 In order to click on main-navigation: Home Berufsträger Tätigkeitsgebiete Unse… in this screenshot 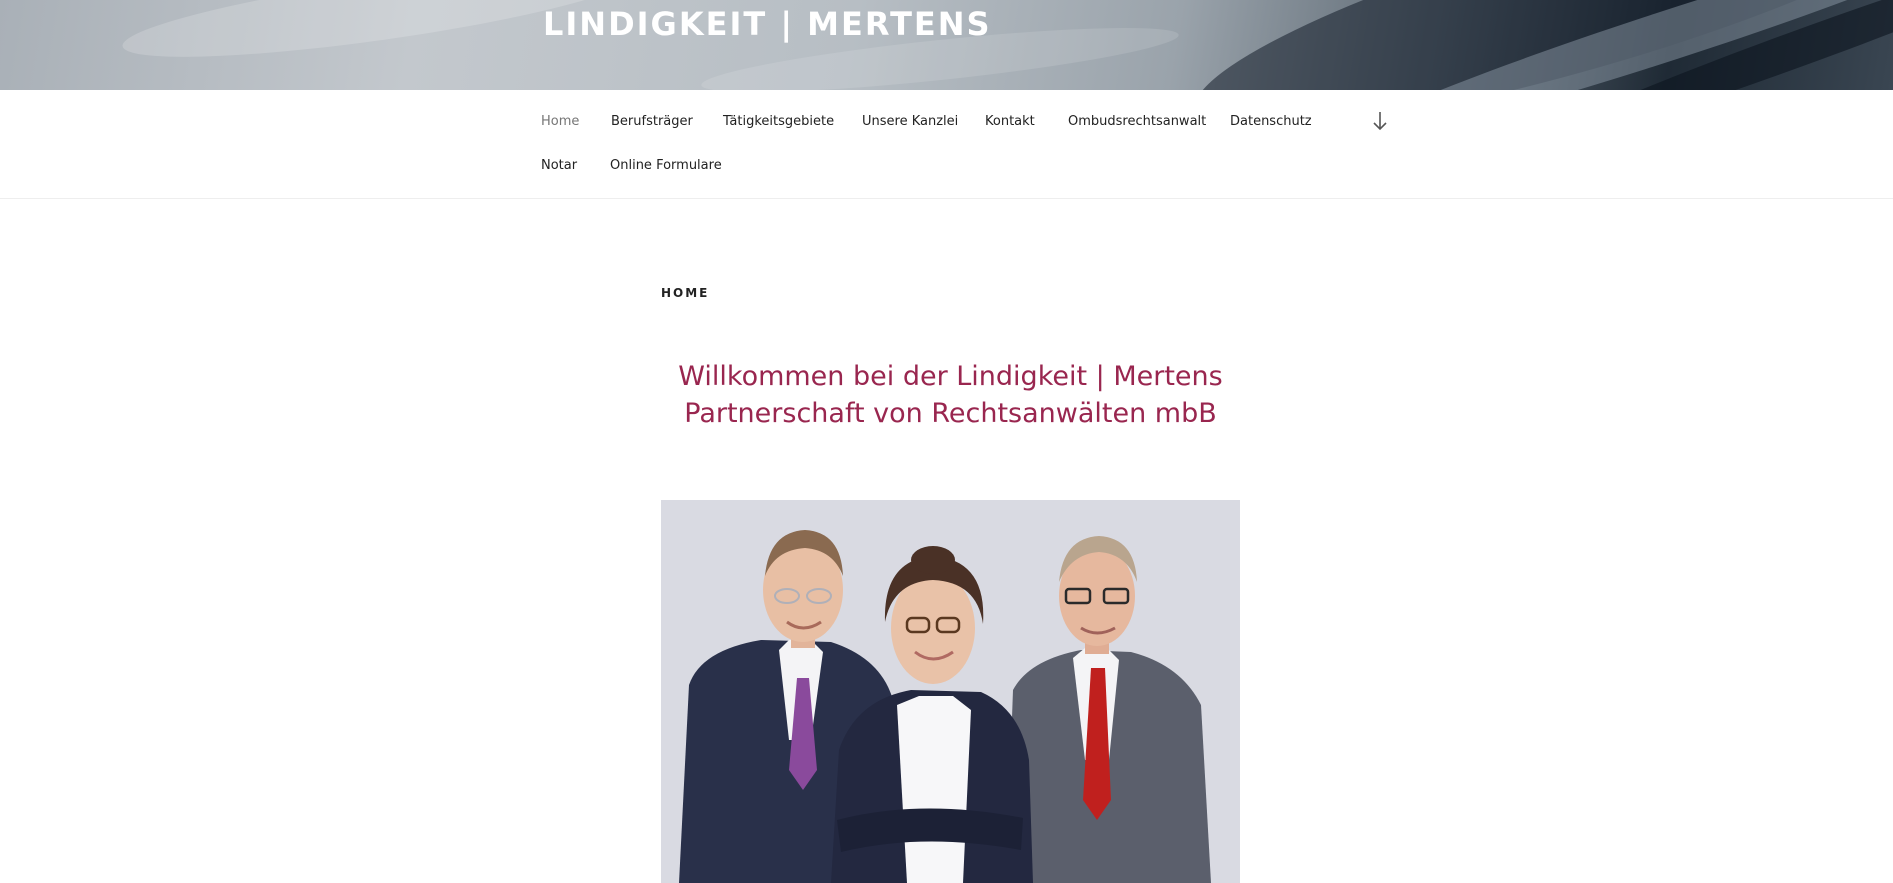, I will do `click(946, 144)`.